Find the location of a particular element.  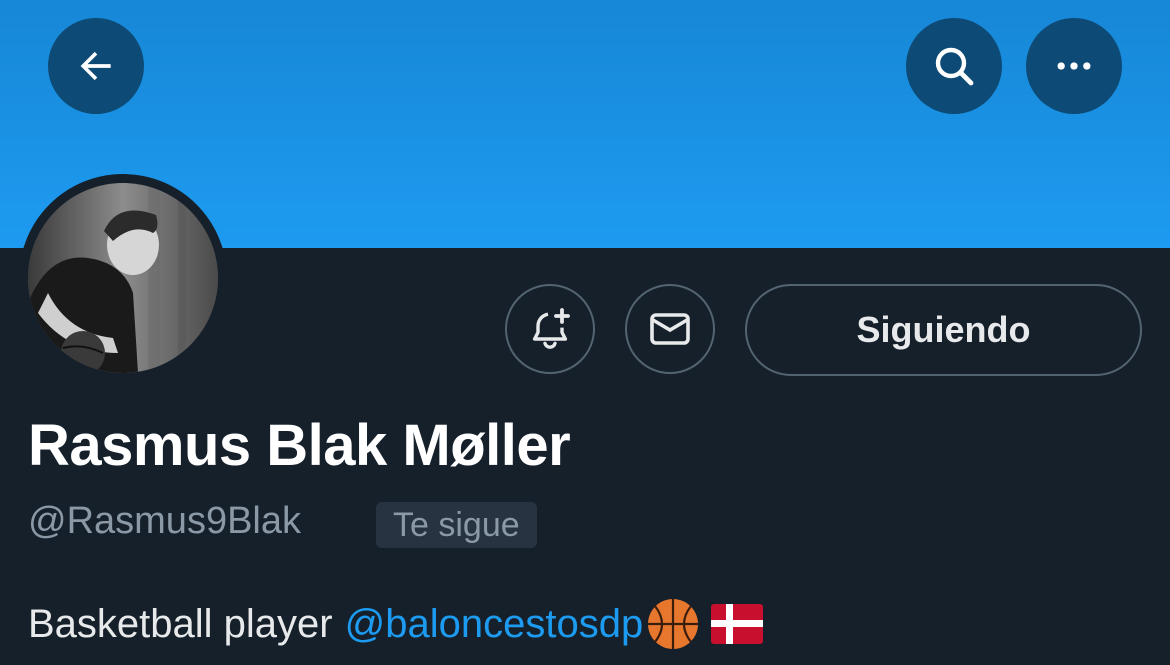

following-button: Siguiendo is located at coordinates (943, 330).